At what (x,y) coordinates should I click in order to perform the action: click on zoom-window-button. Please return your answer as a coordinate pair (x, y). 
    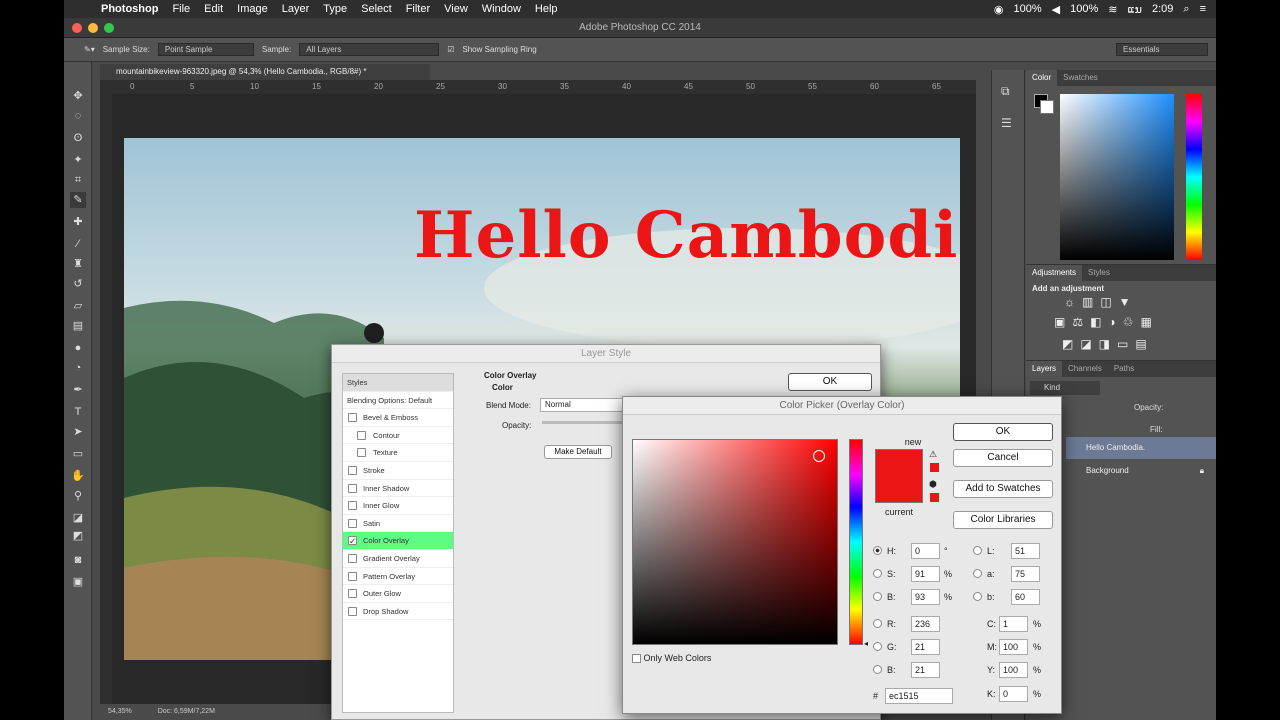
    Looking at the image, I should click on (109, 28).